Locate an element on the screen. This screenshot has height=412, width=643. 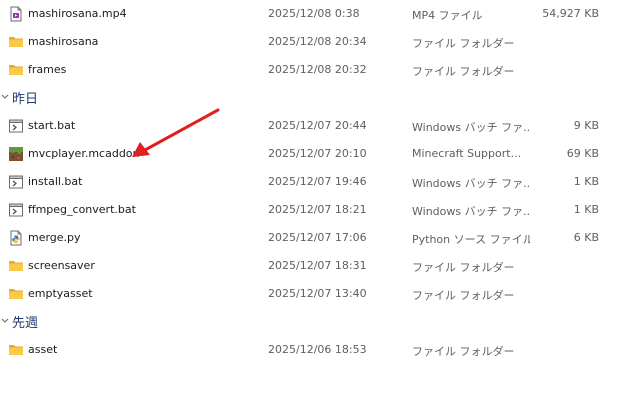
file-name: mashirosana is located at coordinates (63, 41).